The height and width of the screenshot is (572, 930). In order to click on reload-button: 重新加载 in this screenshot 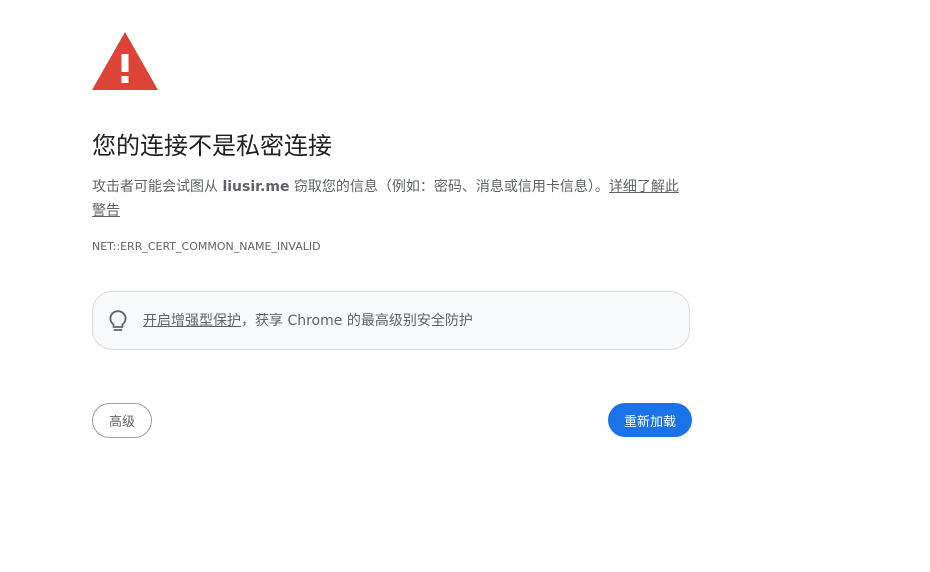, I will do `click(650, 420)`.